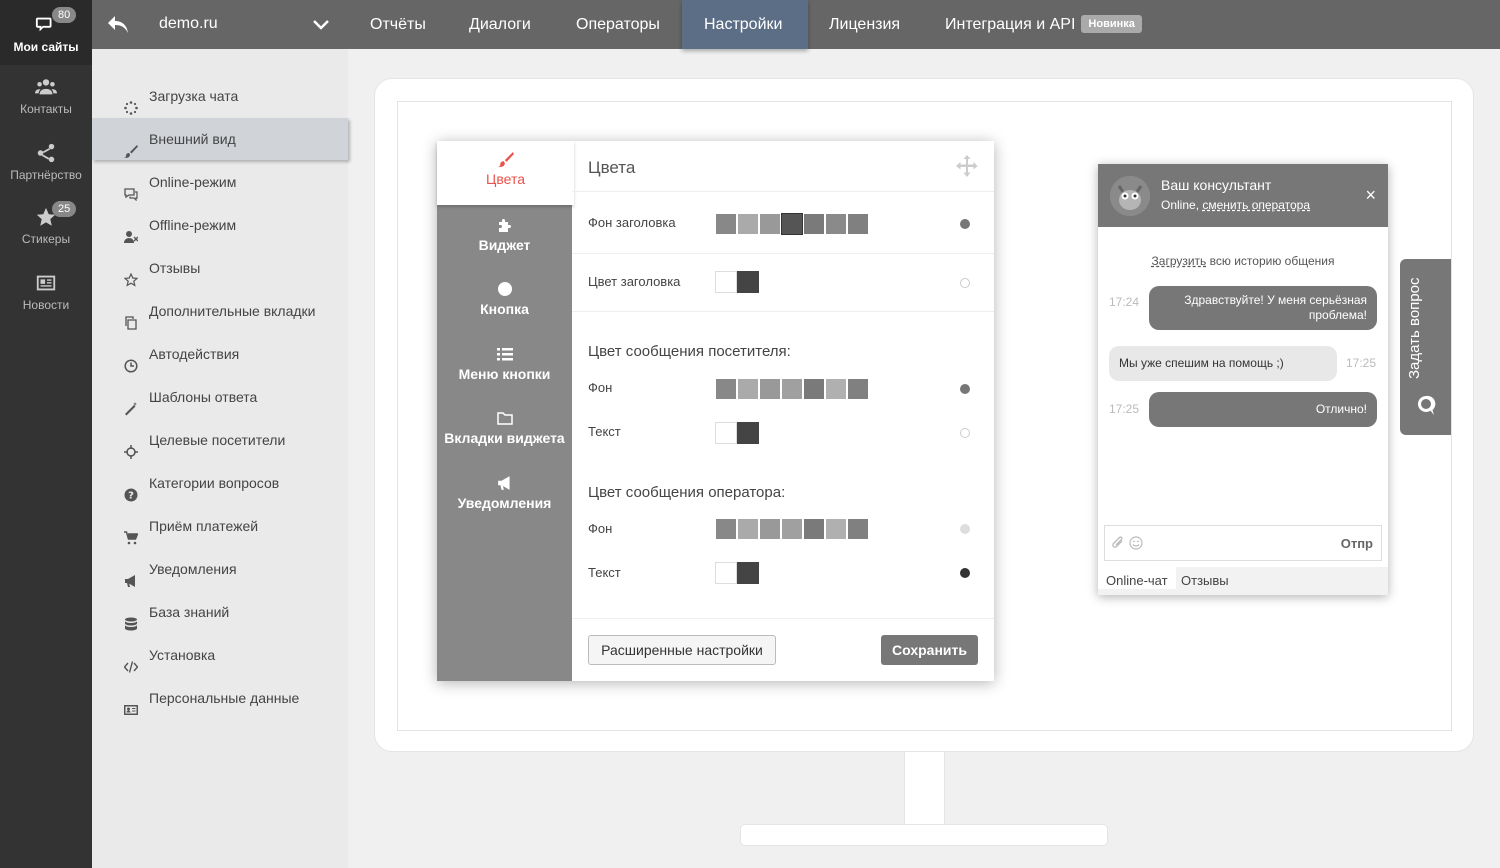 Image resolution: width=1500 pixels, height=868 pixels. I want to click on tab-button: Кнопка, so click(504, 303).